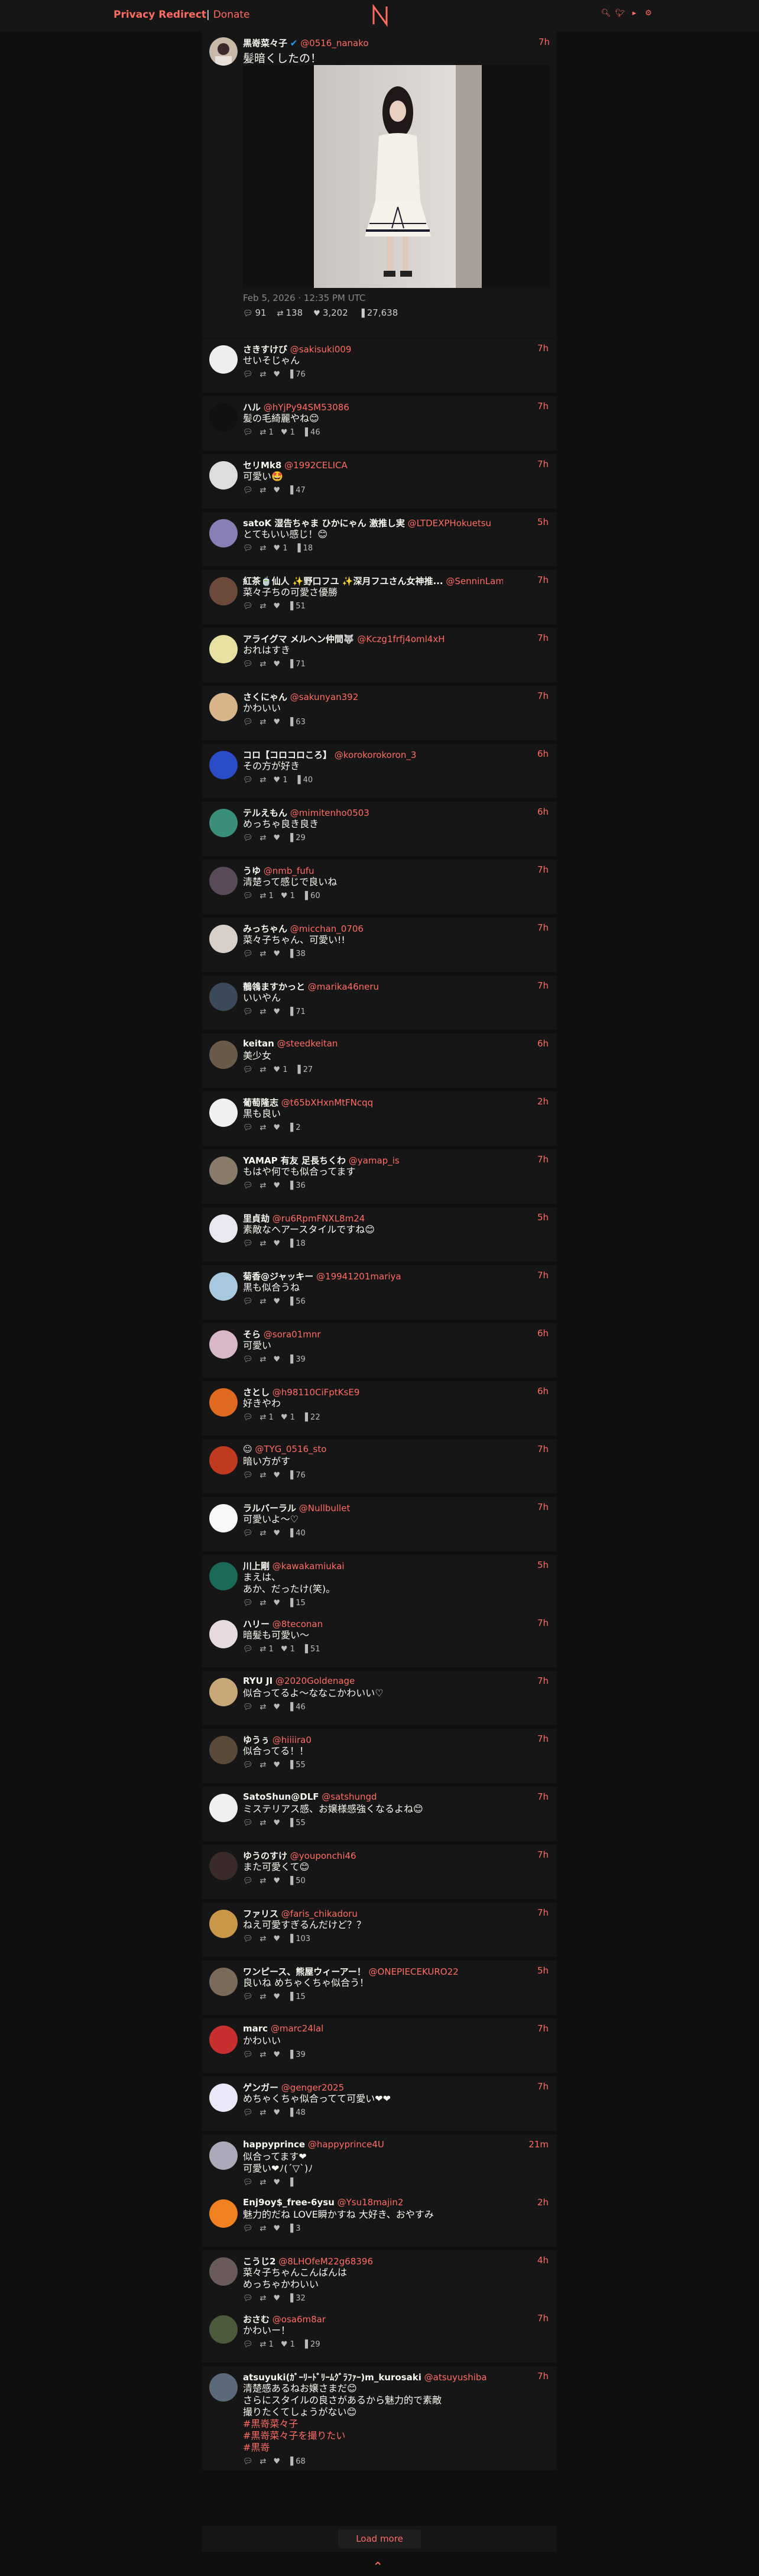  I want to click on username: @micchan_0706, so click(327, 929).